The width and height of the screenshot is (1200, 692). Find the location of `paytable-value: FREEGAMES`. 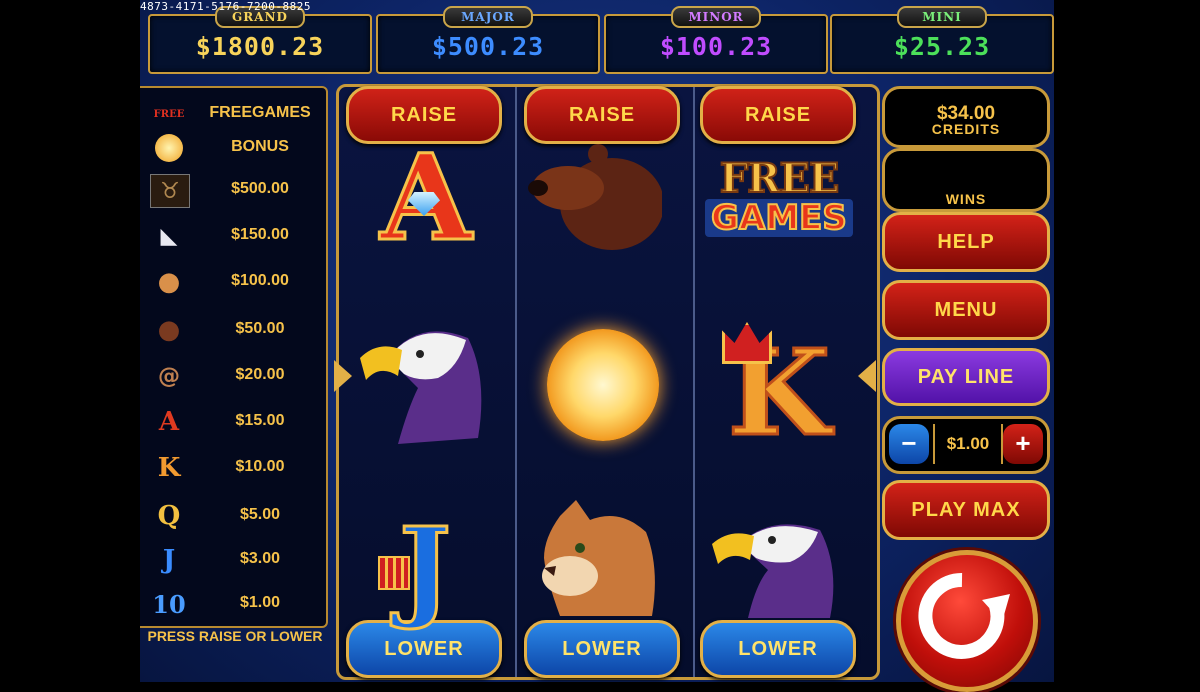

paytable-value: FREEGAMES is located at coordinates (260, 112).